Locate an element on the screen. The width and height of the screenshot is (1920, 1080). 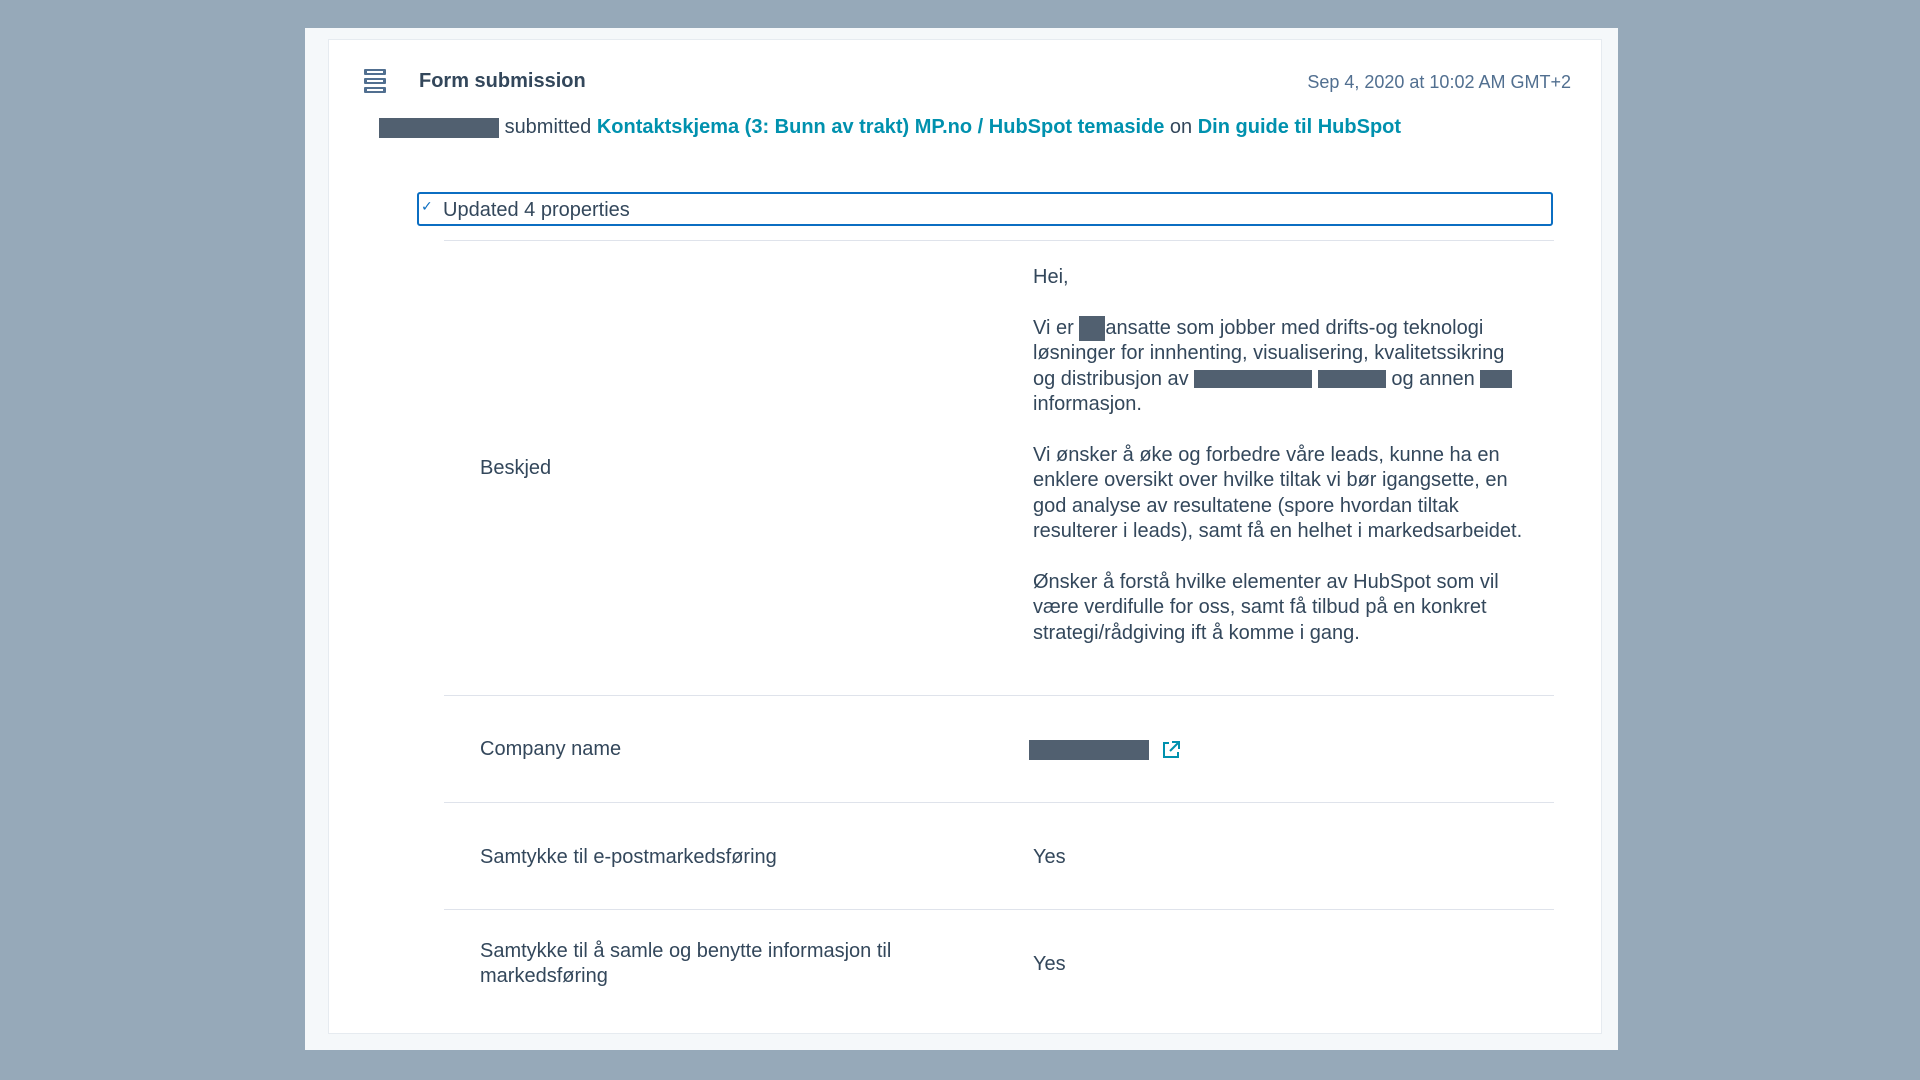
property-label: Beskjed is located at coordinates (516, 468).